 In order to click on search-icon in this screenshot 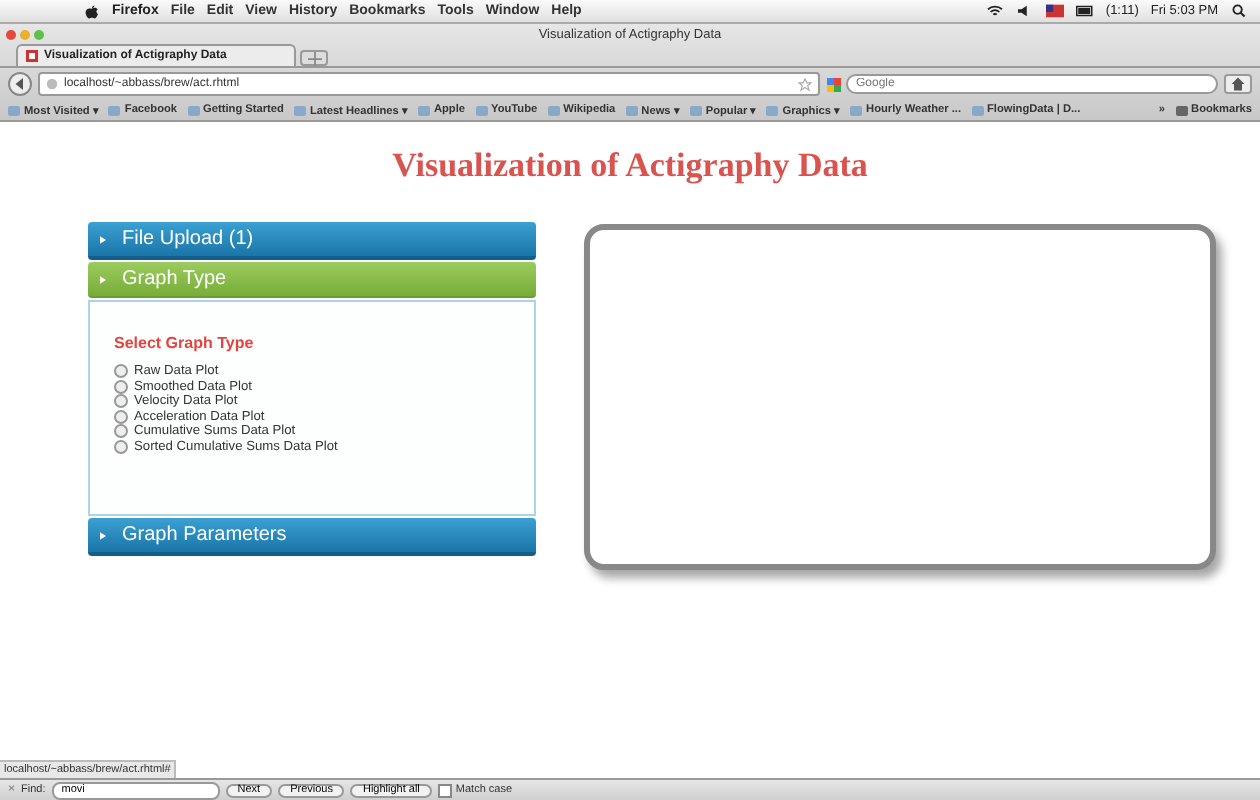, I will do `click(1239, 11)`.